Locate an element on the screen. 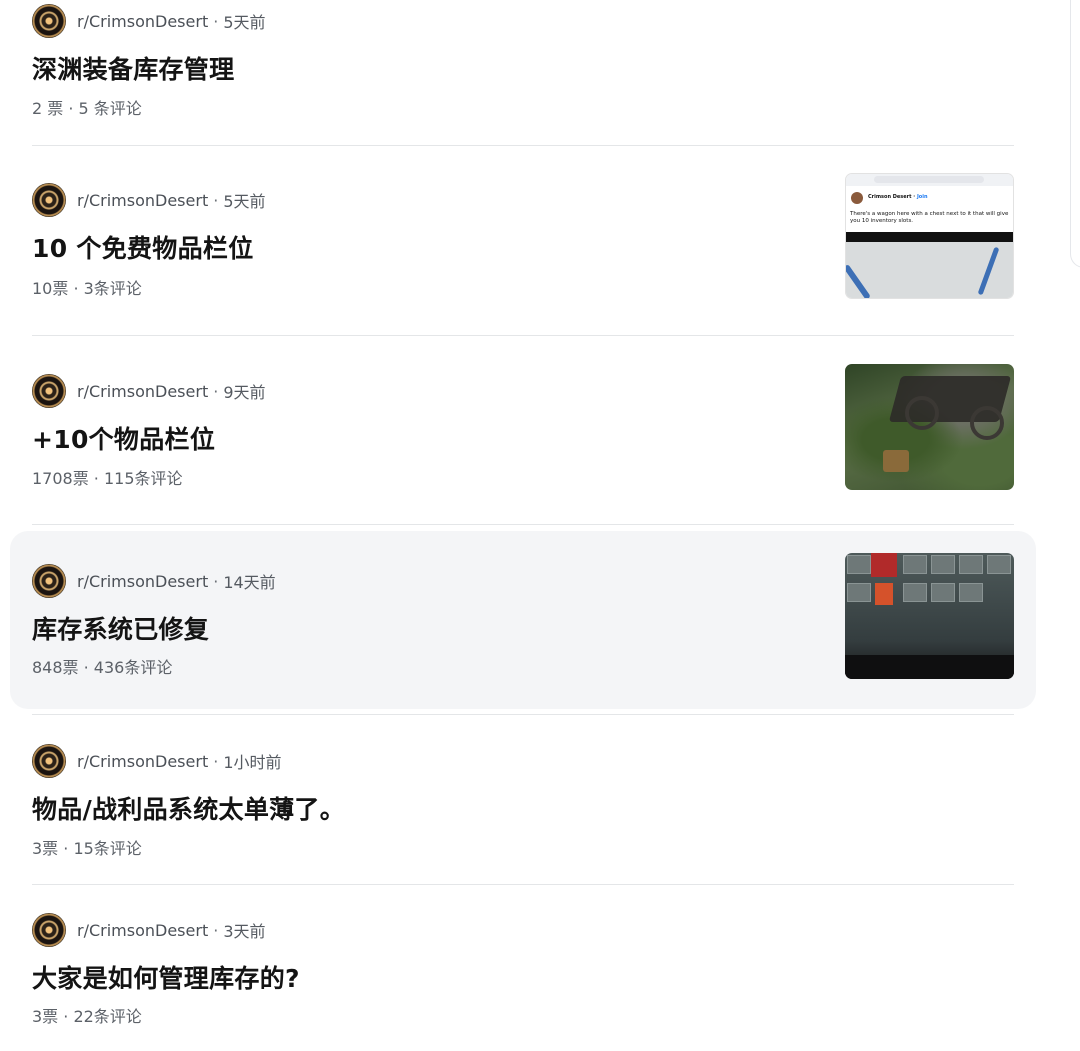 The width and height of the screenshot is (1080, 1051). post-time: 1小时前 is located at coordinates (252, 762).